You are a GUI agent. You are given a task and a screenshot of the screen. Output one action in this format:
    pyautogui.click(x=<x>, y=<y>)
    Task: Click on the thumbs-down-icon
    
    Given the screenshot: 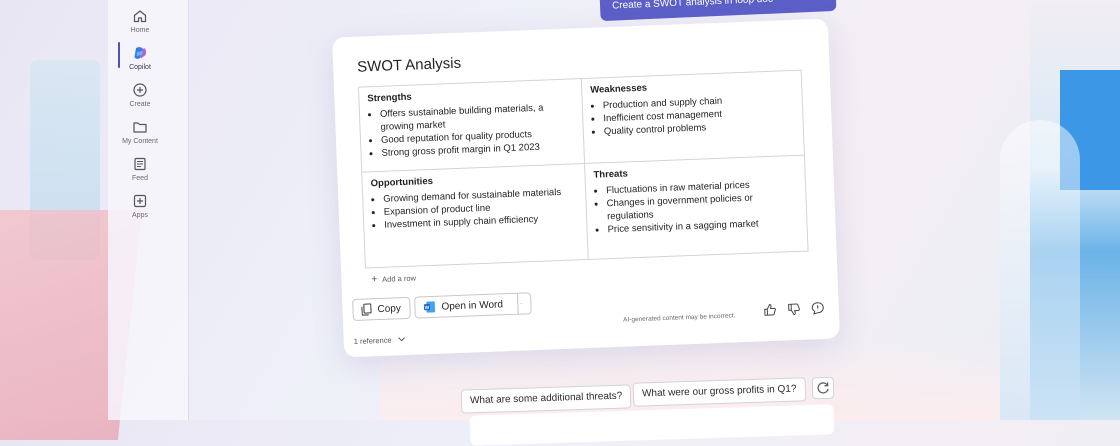 What is the action you would take?
    pyautogui.click(x=794, y=309)
    